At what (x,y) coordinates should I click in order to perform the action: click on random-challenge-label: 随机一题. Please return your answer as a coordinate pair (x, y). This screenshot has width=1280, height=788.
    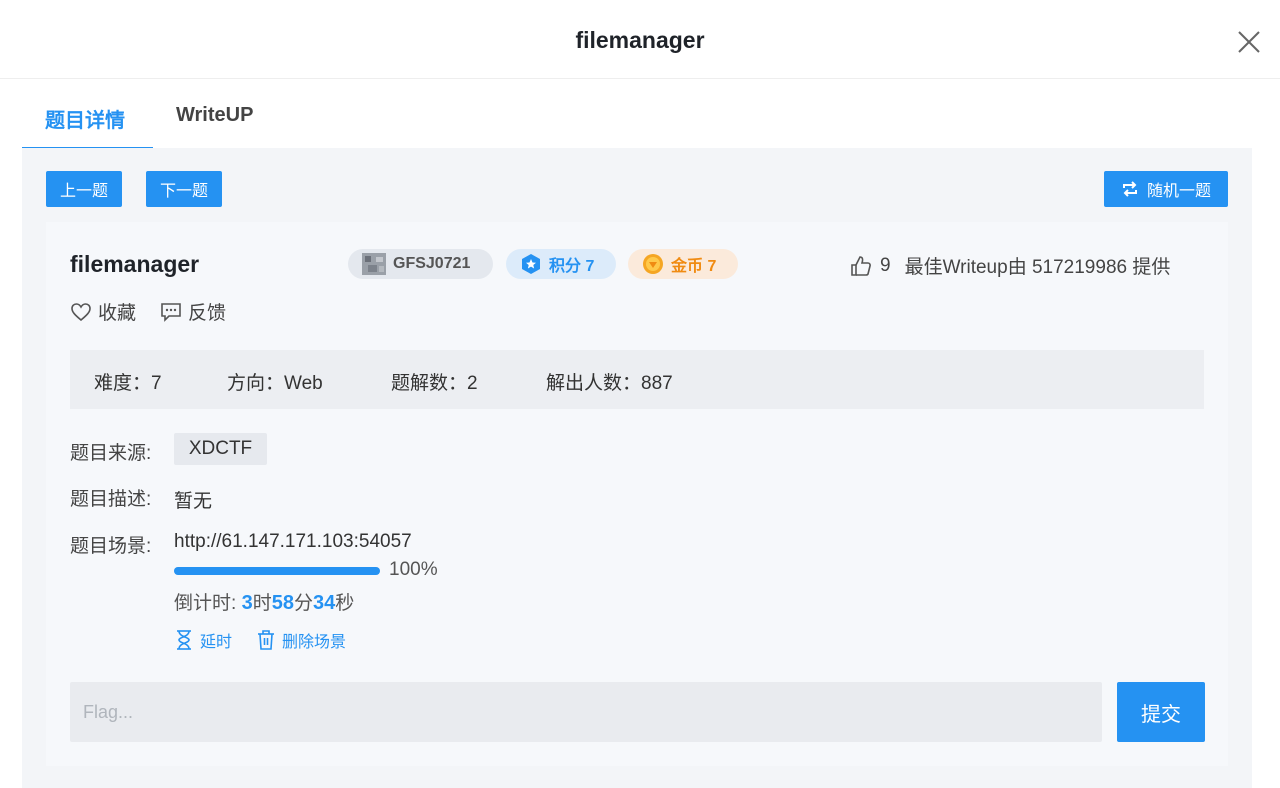
    Looking at the image, I should click on (1178, 191).